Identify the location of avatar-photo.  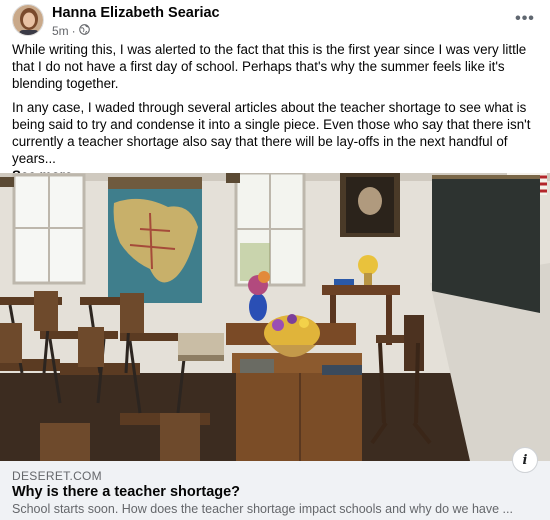
(28, 20).